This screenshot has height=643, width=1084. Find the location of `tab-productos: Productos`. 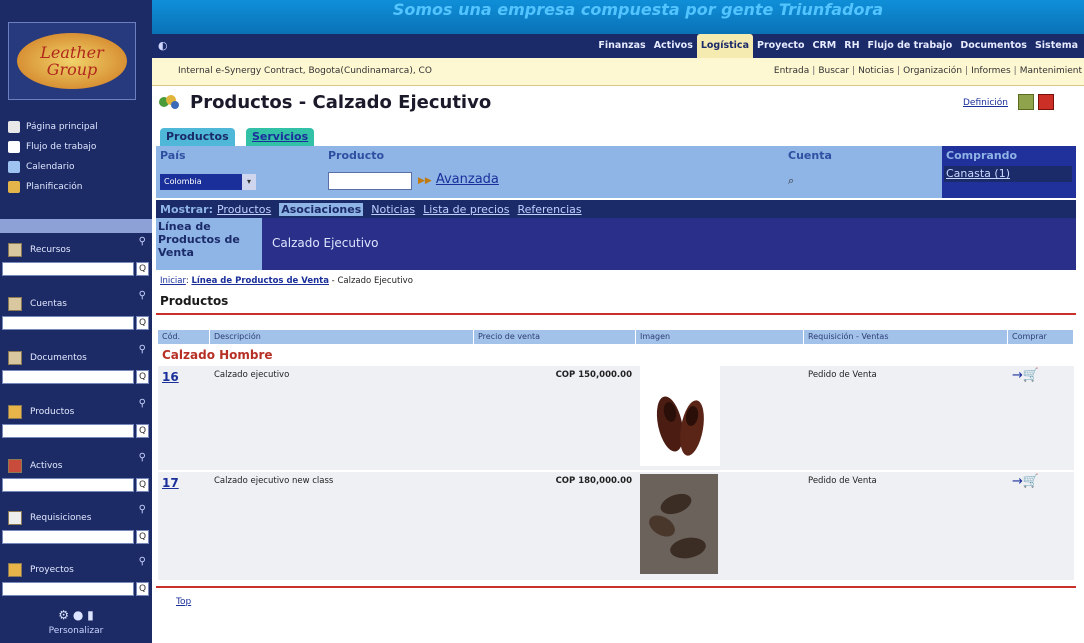

tab-productos: Productos is located at coordinates (197, 137).